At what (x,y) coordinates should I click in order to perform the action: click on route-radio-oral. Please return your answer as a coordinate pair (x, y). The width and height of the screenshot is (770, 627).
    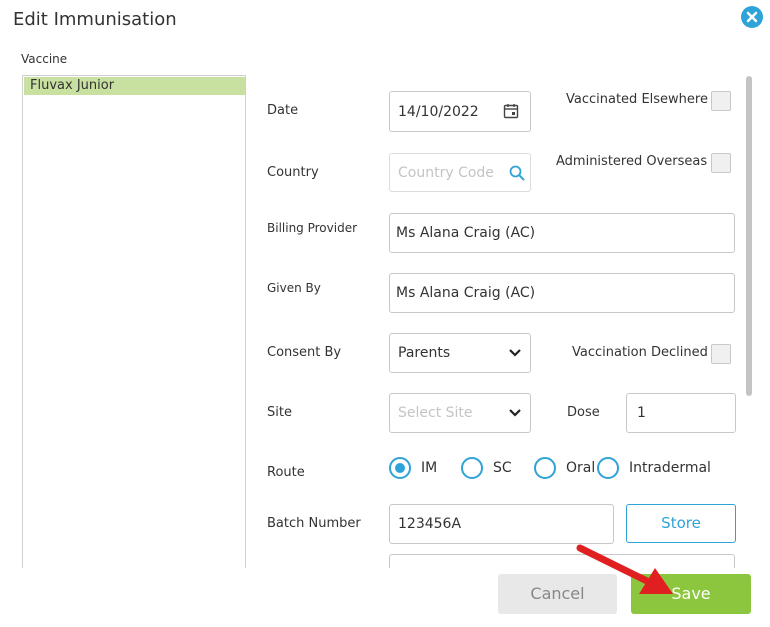
    Looking at the image, I should click on (545, 468).